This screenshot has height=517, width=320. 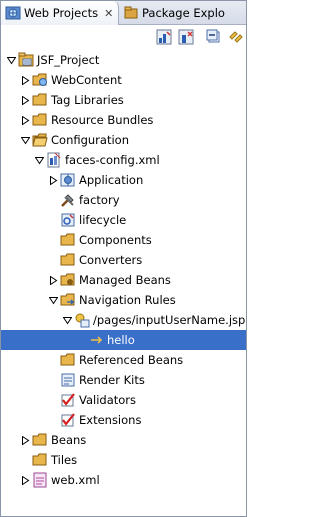 What do you see at coordinates (108, 13) in the screenshot?
I see `close-icon: ✕` at bounding box center [108, 13].